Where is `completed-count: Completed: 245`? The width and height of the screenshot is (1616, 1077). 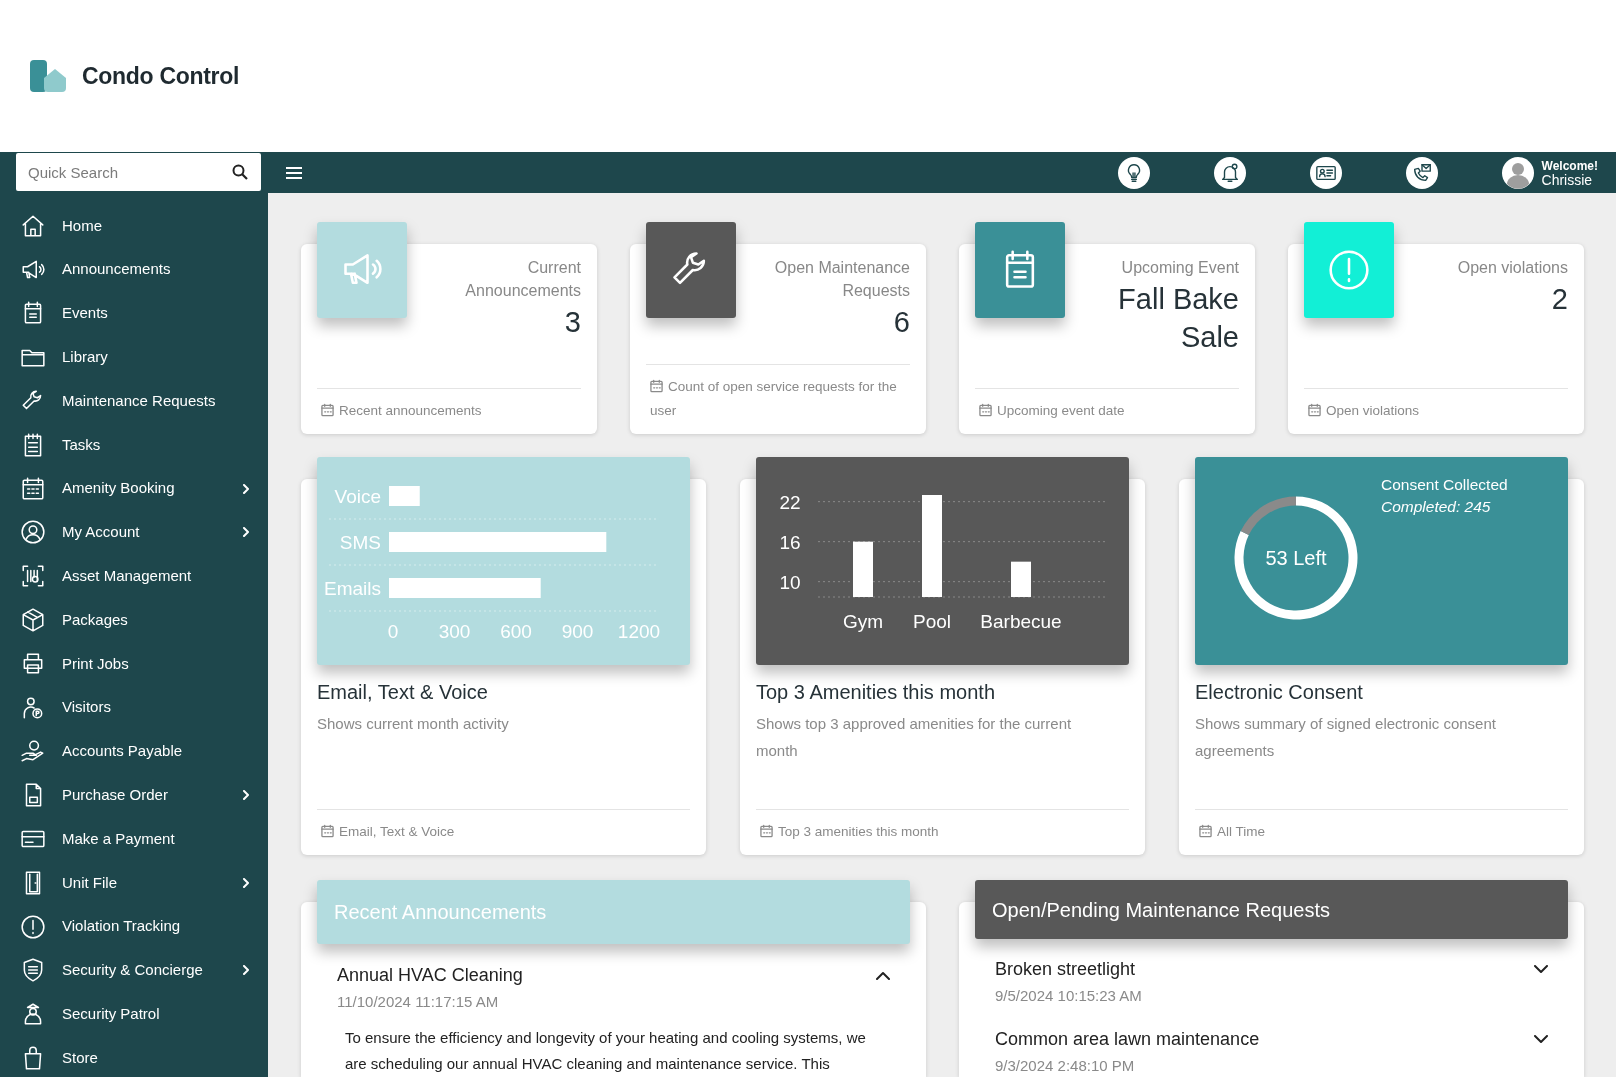
completed-count: Completed: 245 is located at coordinates (1436, 506).